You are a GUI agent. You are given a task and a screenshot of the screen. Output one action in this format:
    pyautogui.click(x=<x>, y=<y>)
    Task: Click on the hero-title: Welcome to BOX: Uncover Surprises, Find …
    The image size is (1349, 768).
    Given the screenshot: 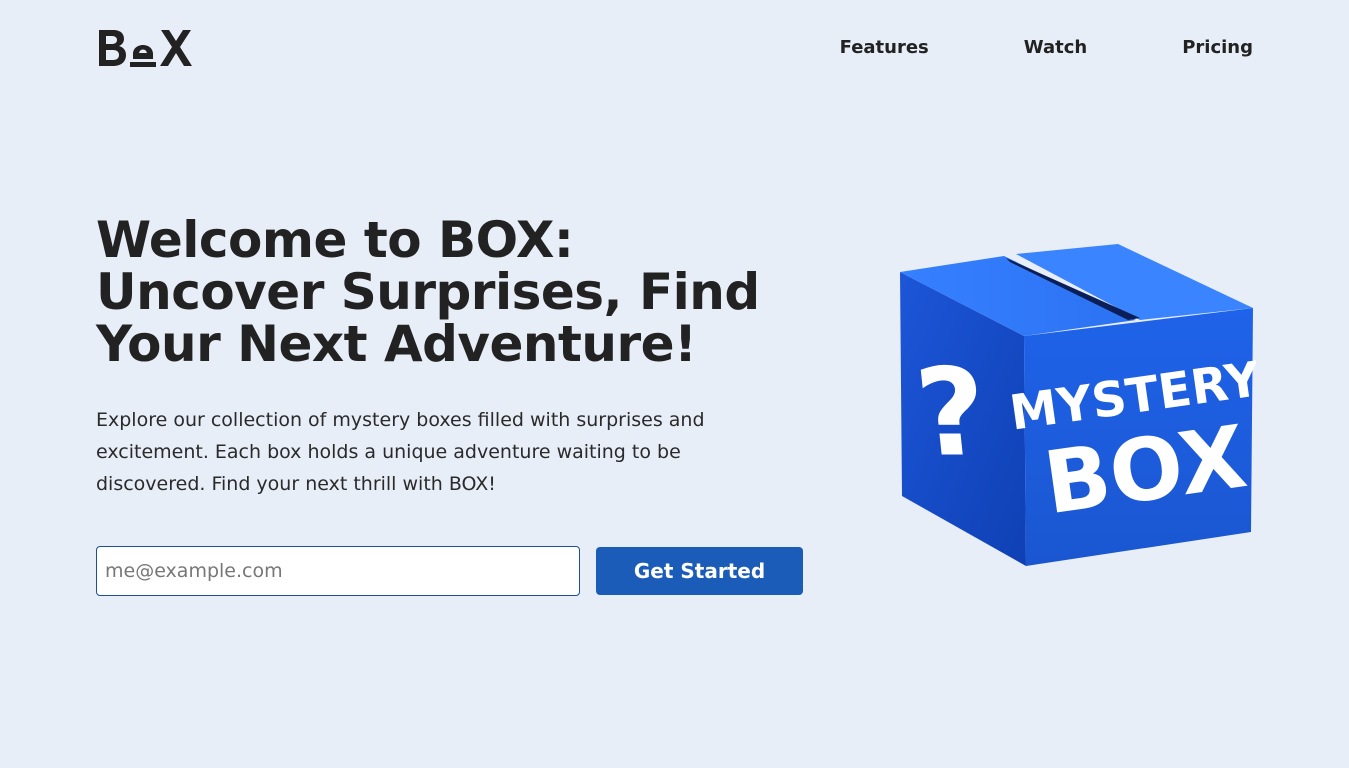 What is the action you would take?
    pyautogui.click(x=428, y=292)
    